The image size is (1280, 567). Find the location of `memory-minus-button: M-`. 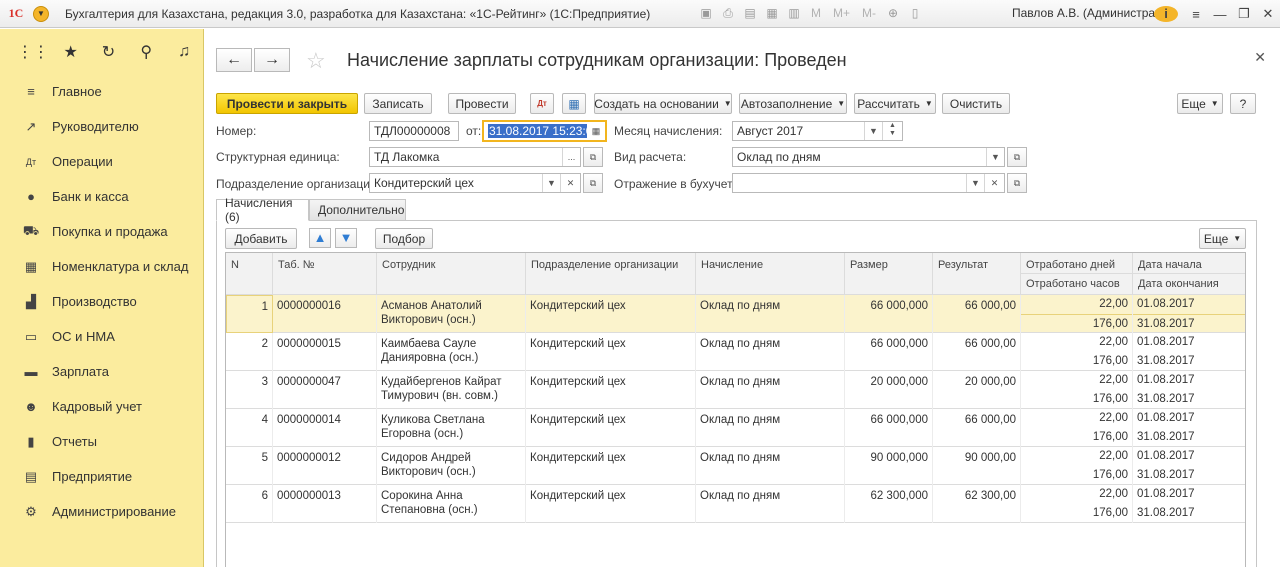

memory-minus-button: M- is located at coordinates (869, 13).